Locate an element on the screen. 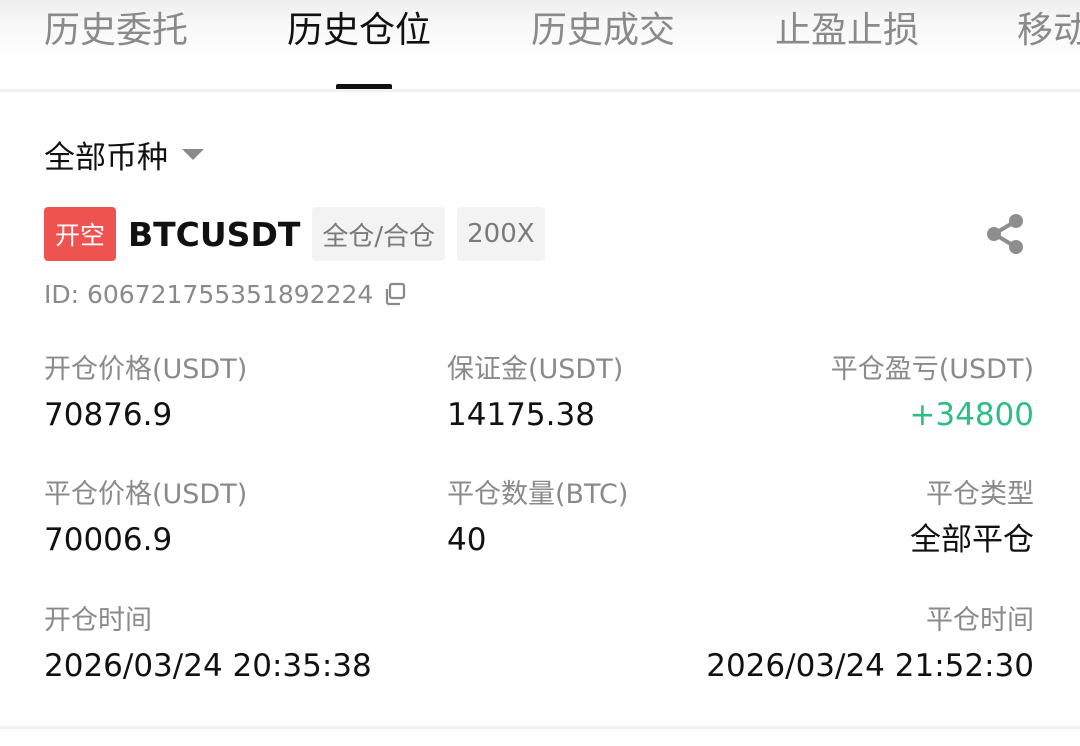 The height and width of the screenshot is (746, 1080). position-id-row: ID: 606721755351892224 is located at coordinates (225, 294).